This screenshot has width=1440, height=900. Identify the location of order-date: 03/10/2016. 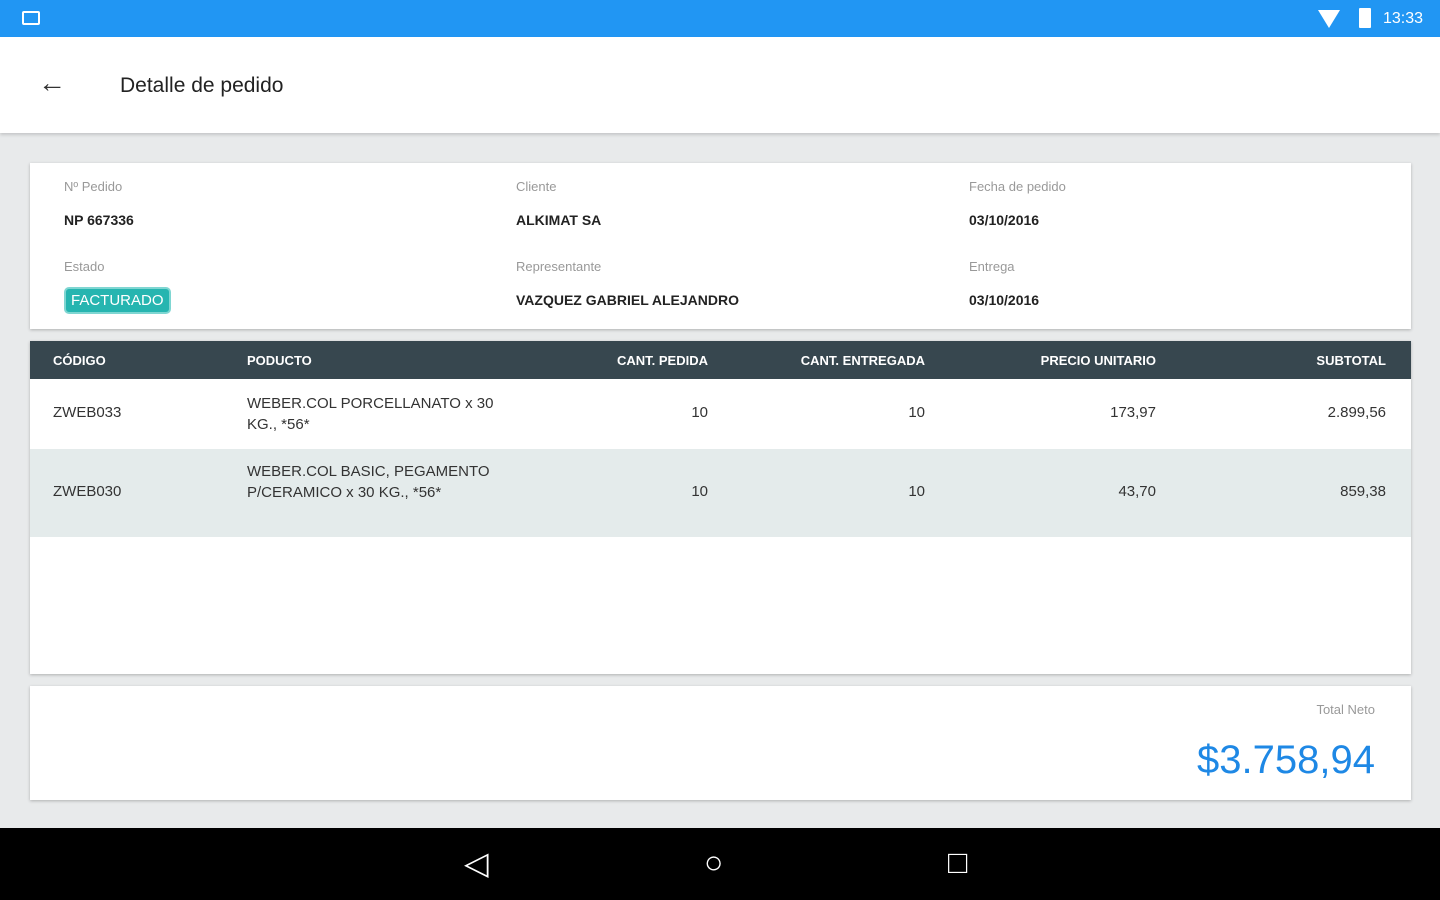
(1004, 220).